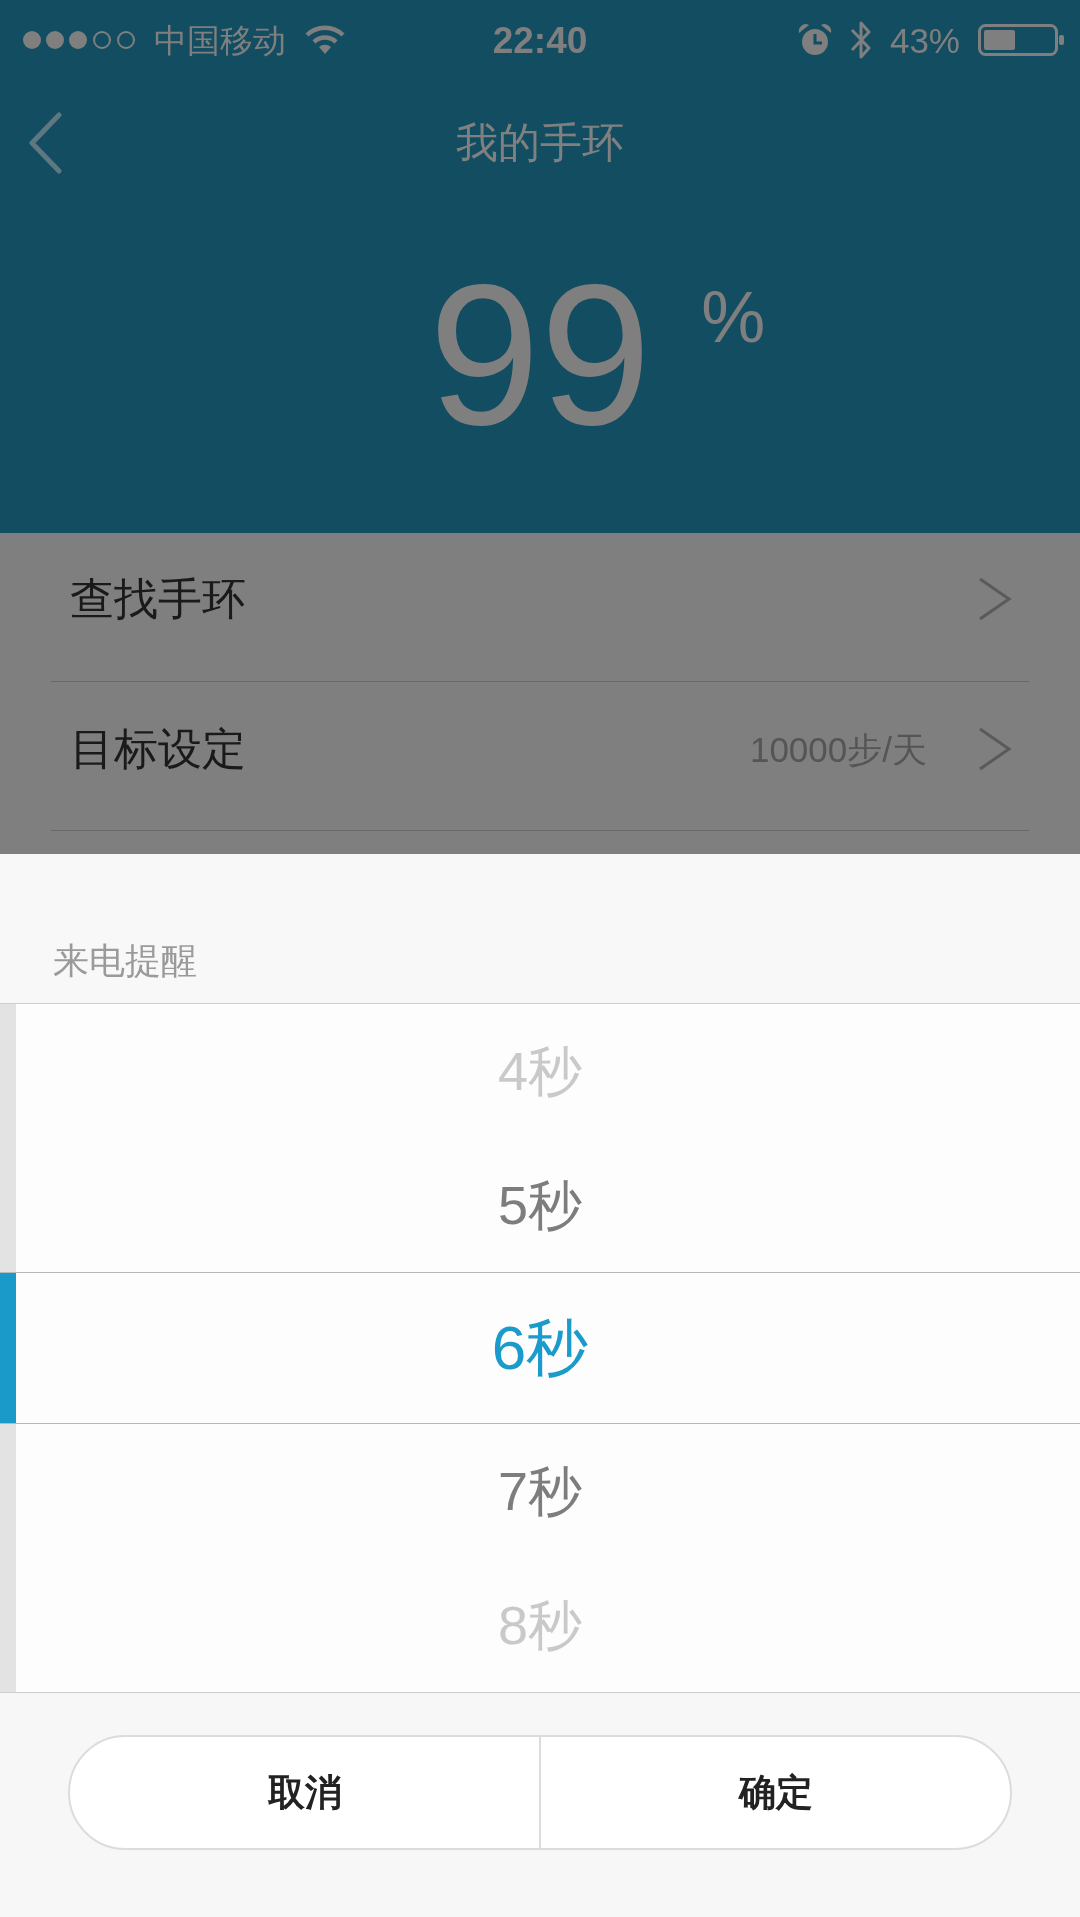 This screenshot has width=1080, height=1917. I want to click on alarm-clock-icon, so click(814, 40).